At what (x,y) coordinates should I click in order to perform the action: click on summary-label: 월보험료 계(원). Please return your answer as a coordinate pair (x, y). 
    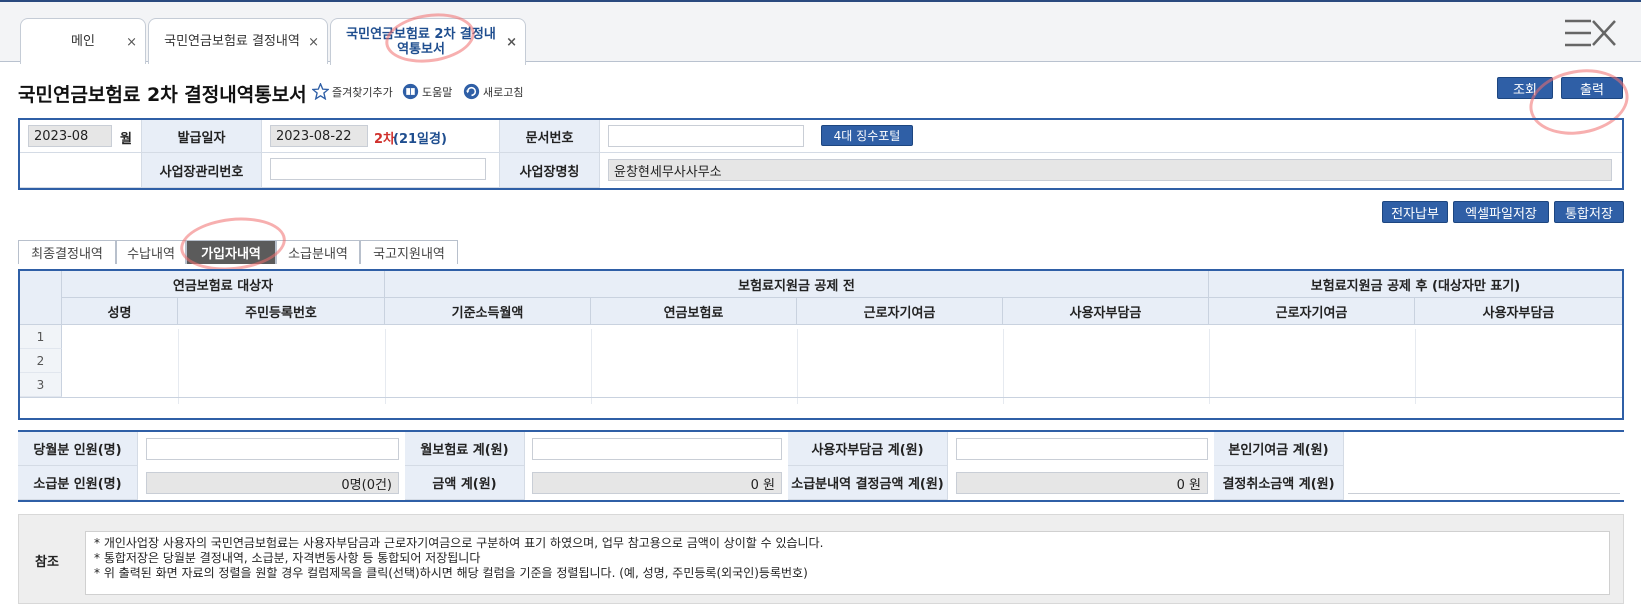
    Looking at the image, I should click on (465, 449).